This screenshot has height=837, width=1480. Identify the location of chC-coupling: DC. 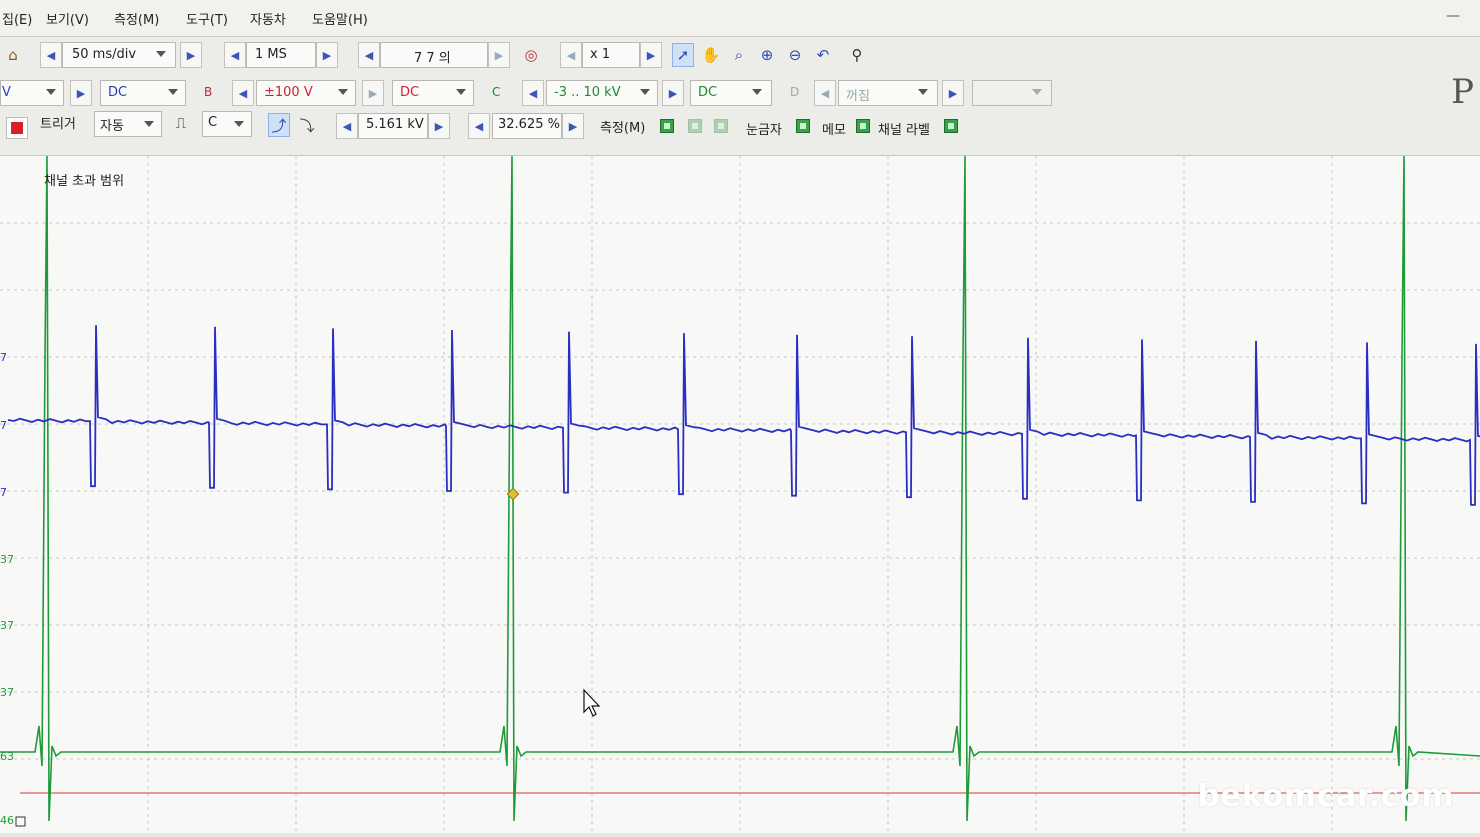
(708, 92).